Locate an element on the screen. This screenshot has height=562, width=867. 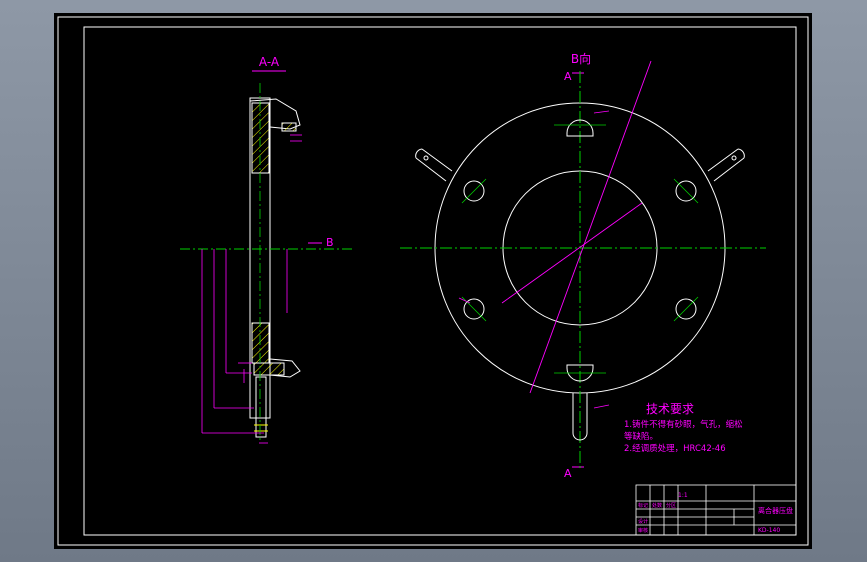
notes-line-1: 1.铸件不得有砂眼，气孔，缩松 is located at coordinates (683, 424).